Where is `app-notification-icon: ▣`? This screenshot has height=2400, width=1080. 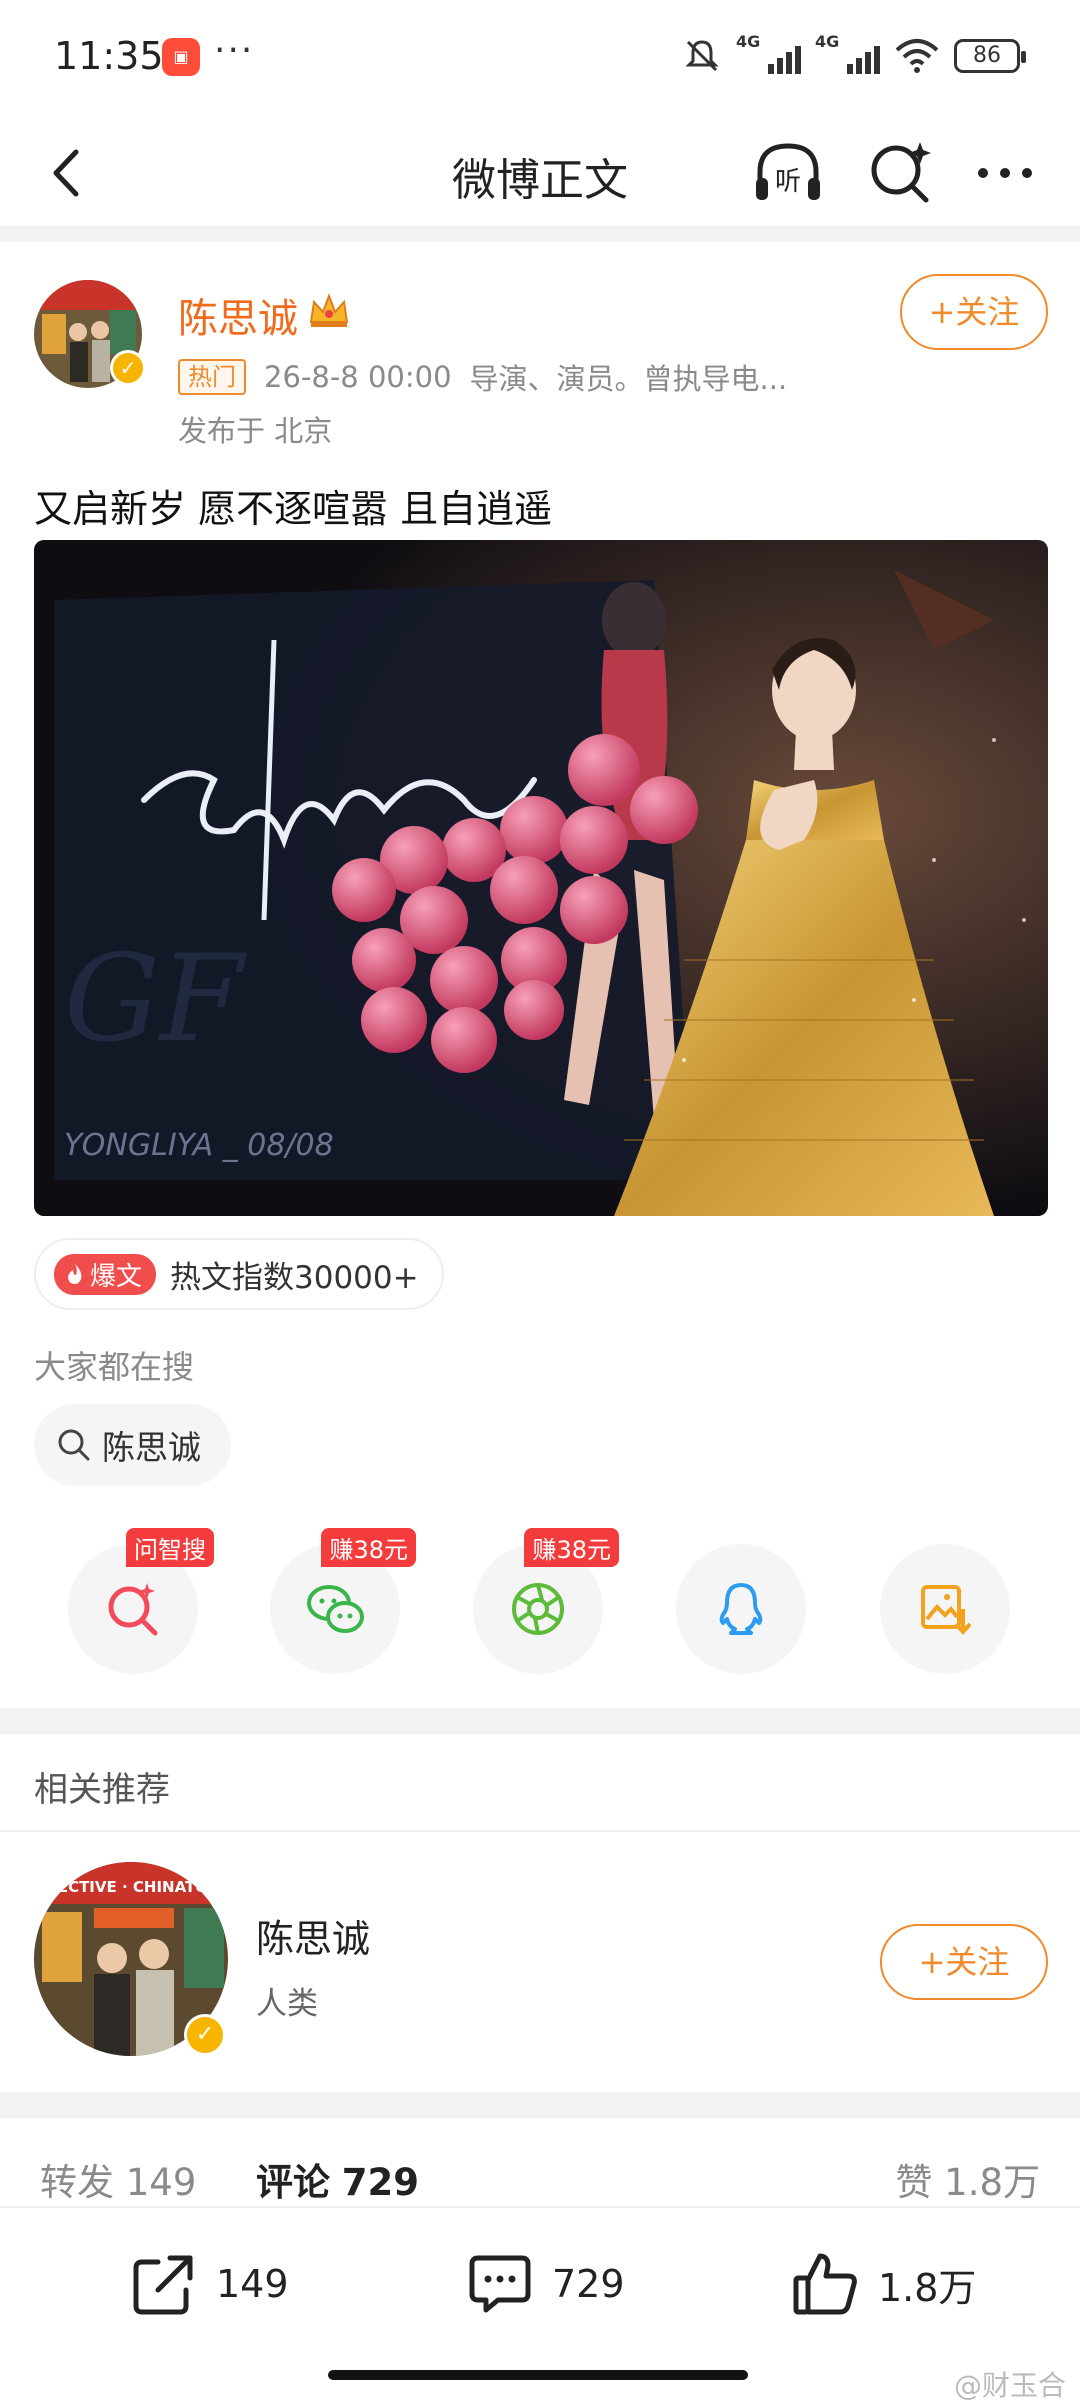
app-notification-icon: ▣ is located at coordinates (181, 57).